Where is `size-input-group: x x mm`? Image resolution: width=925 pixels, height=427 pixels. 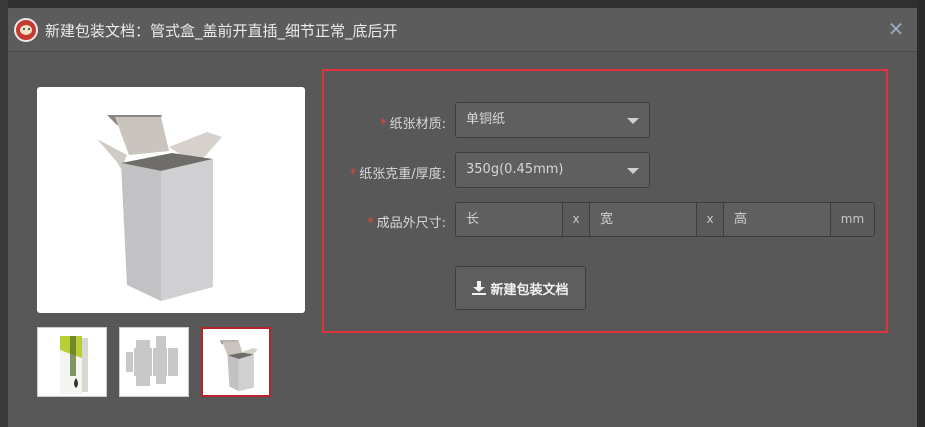
size-input-group: x x mm is located at coordinates (665, 219).